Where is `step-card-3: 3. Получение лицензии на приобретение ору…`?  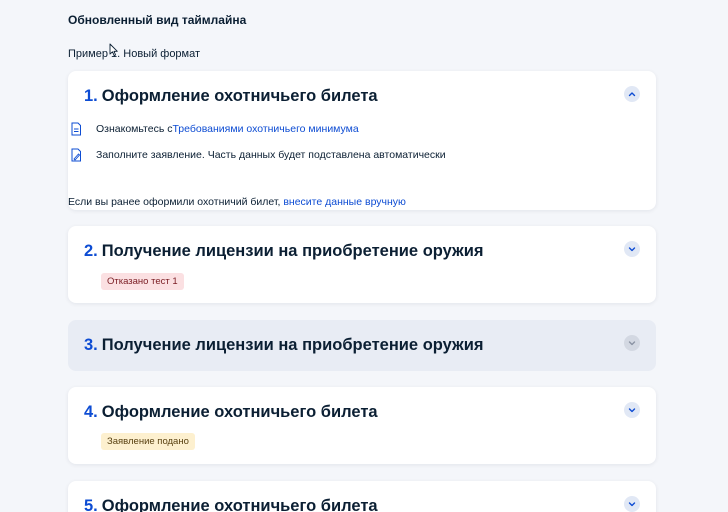 step-card-3: 3. Получение лицензии на приобретение ору… is located at coordinates (362, 345).